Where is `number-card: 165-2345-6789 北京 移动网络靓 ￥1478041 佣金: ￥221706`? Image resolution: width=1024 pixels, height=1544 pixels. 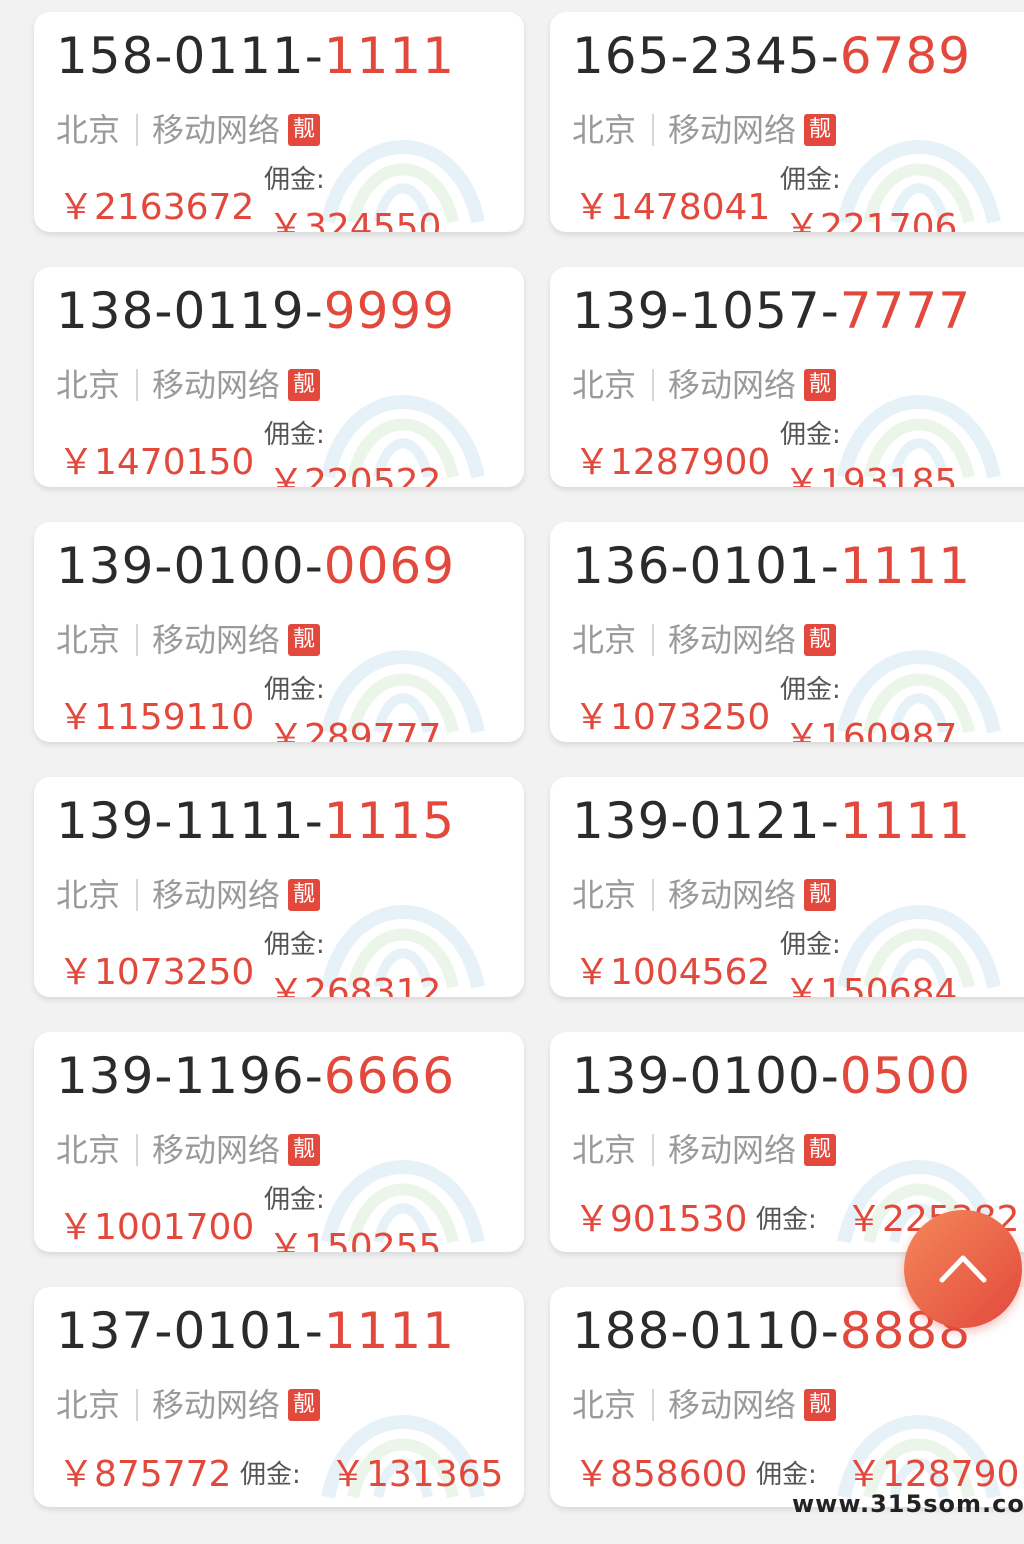
number-card: 165-2345-6789 北京 移动网络靓 ￥1478041 佣金: ￥221706 is located at coordinates (787, 122).